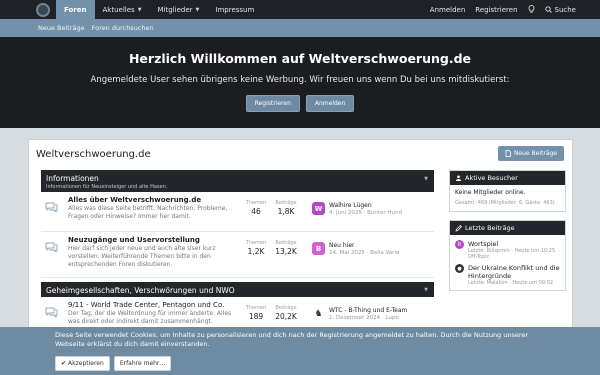 Image resolution: width=600 pixels, height=375 pixels. What do you see at coordinates (256, 316) in the screenshot?
I see `threads-count: 189` at bounding box center [256, 316].